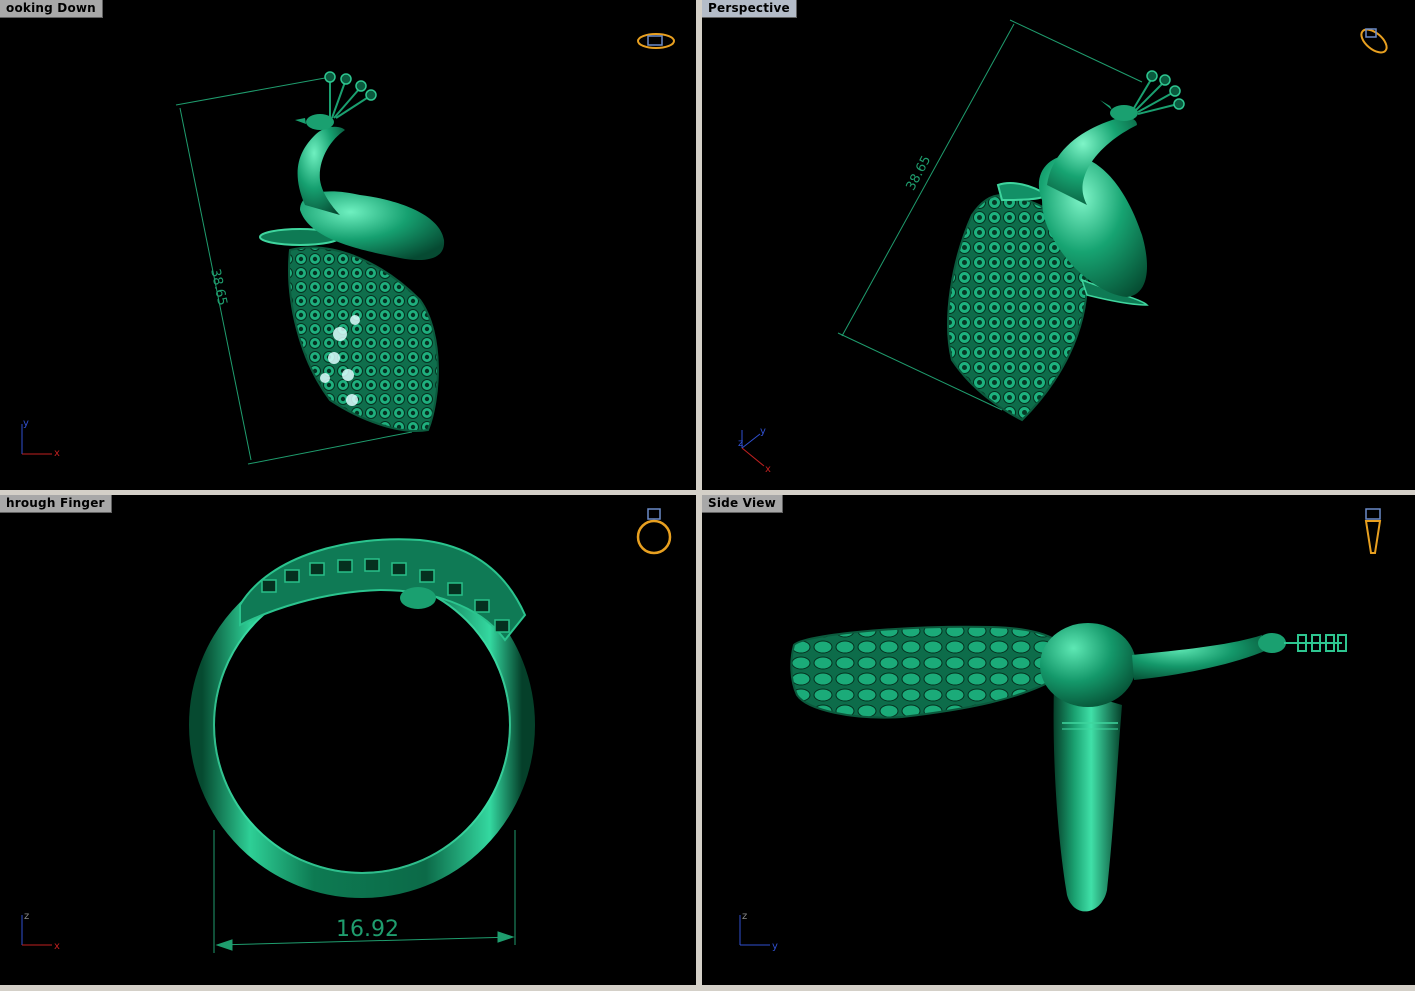 This screenshot has width=1415, height=991. Describe the element at coordinates (742, 504) in the screenshot. I see `viewport-title: Side View` at that location.